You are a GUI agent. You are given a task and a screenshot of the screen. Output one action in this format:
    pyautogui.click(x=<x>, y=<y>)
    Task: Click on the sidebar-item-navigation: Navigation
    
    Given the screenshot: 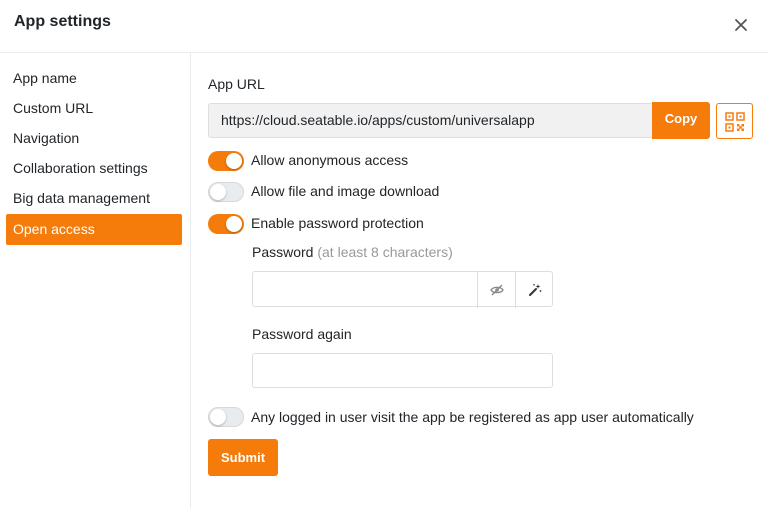 What is the action you would take?
    pyautogui.click(x=94, y=138)
    